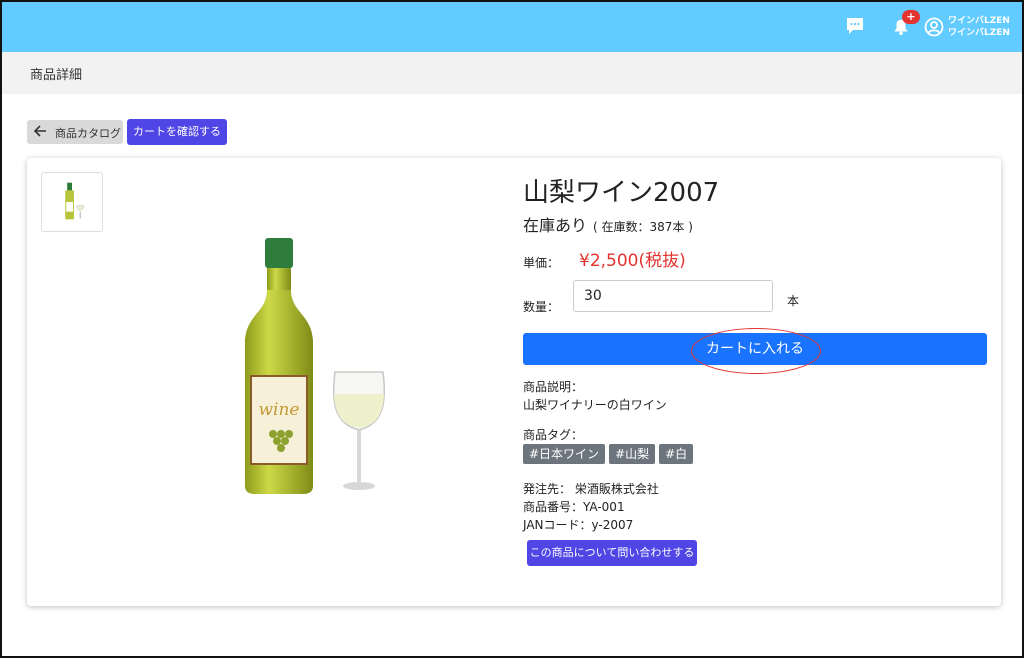 The image size is (1024, 658). What do you see at coordinates (39, 131) in the screenshot?
I see `arrow-left-icon` at bounding box center [39, 131].